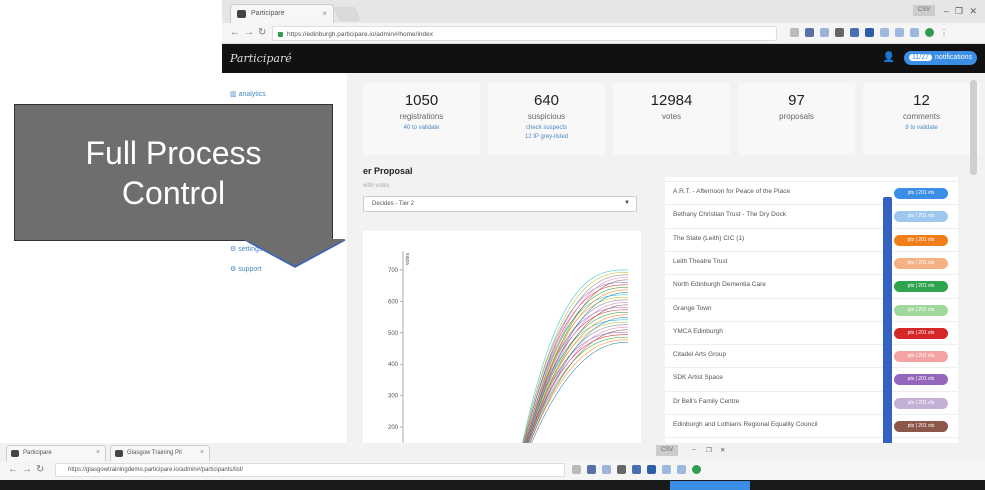 Image resolution: width=985 pixels, height=490 pixels. Describe the element at coordinates (393, 334) in the screenshot. I see `y-tick-label: 500` at that location.